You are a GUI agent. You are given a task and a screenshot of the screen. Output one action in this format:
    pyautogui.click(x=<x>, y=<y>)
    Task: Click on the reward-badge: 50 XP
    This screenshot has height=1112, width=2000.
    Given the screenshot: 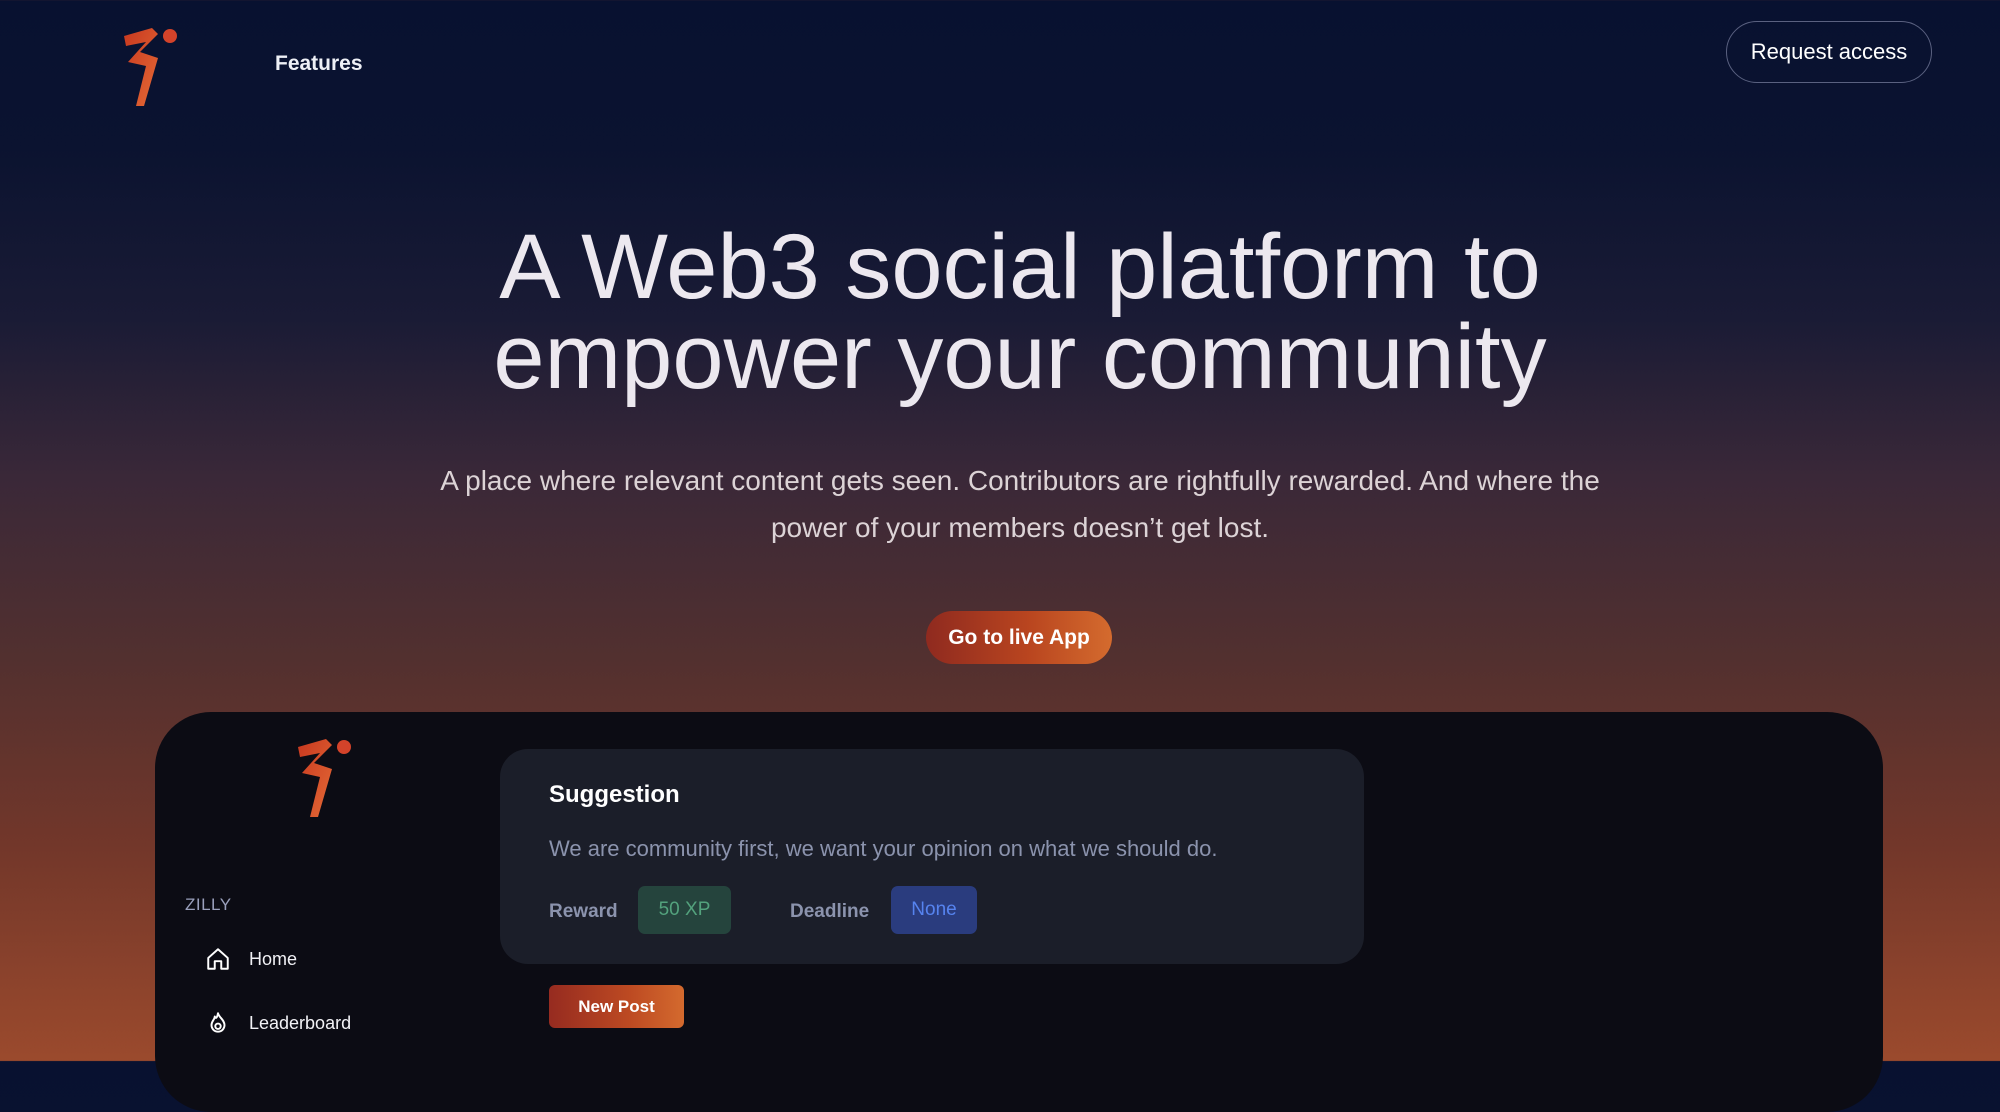 What is the action you would take?
    pyautogui.click(x=684, y=910)
    